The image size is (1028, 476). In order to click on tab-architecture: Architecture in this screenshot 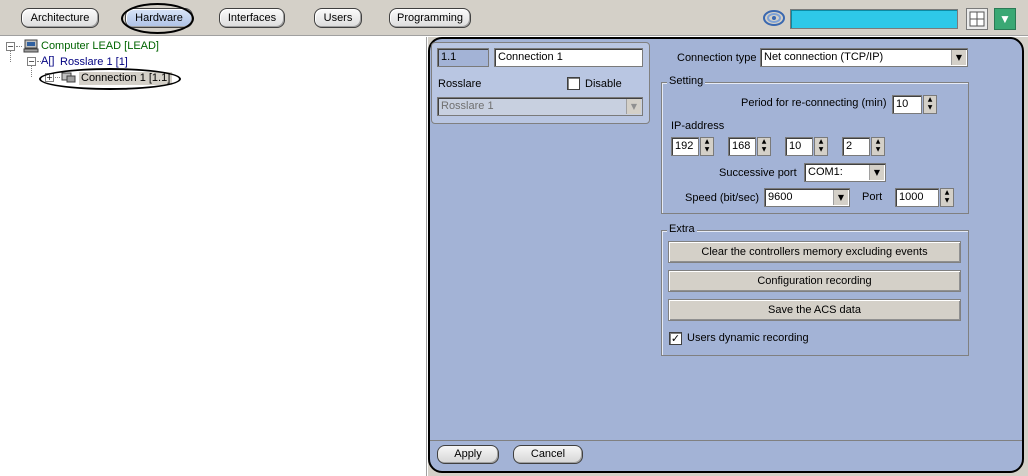, I will do `click(60, 18)`.